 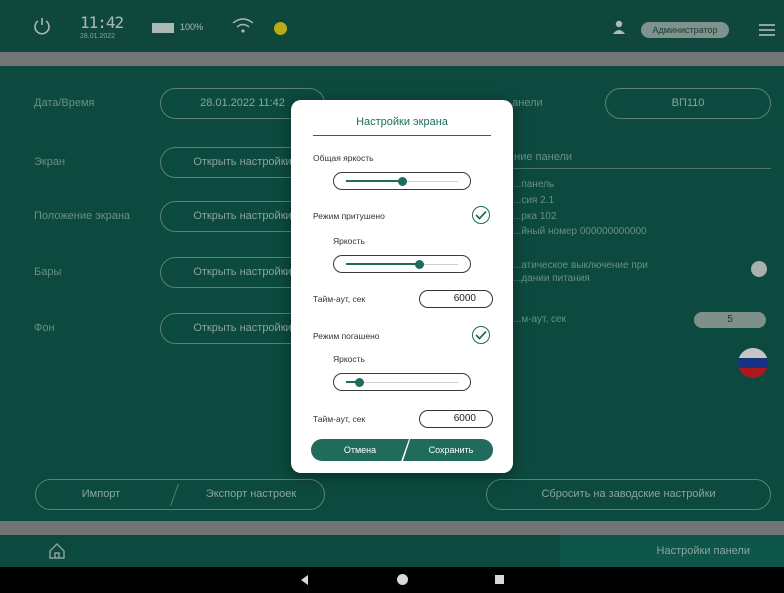 What do you see at coordinates (456, 419) in the screenshot?
I see `off-timeout-input: 6000` at bounding box center [456, 419].